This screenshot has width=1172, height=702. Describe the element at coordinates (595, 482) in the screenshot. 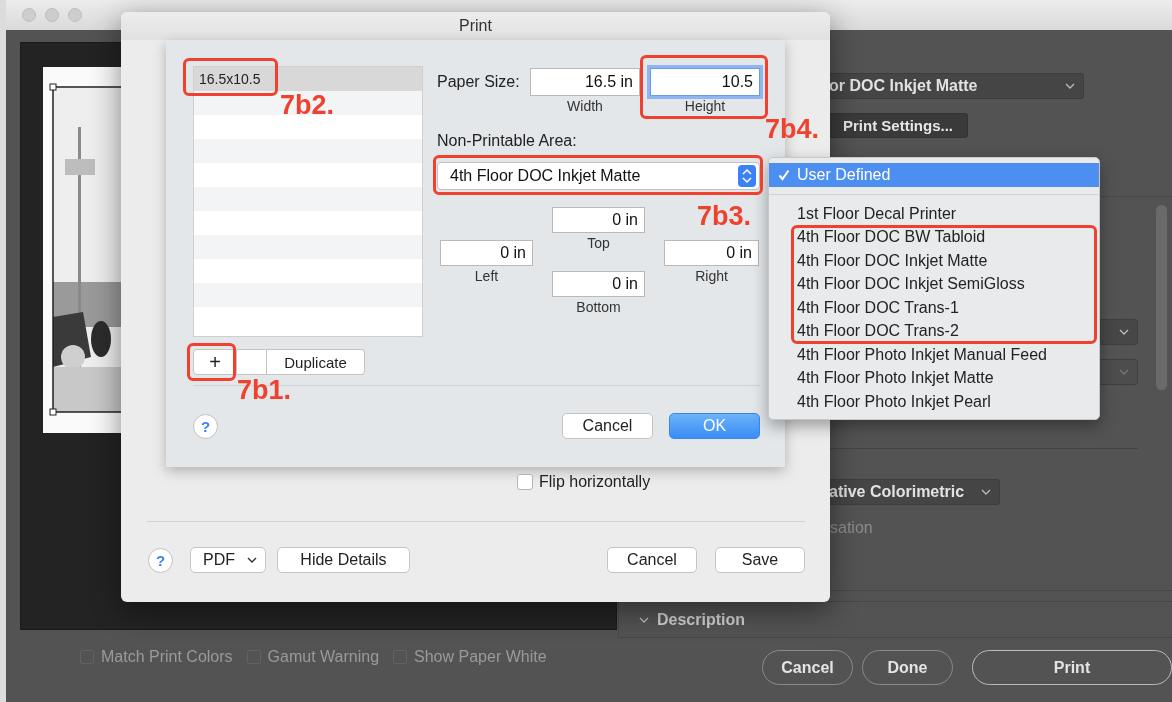

I see `checkbox-label: Flip horizontally` at that location.